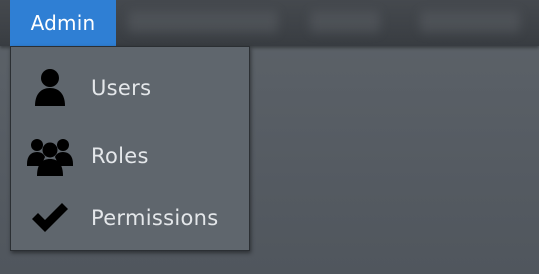 This screenshot has width=539, height=274. I want to click on checkmark-icon, so click(50, 218).